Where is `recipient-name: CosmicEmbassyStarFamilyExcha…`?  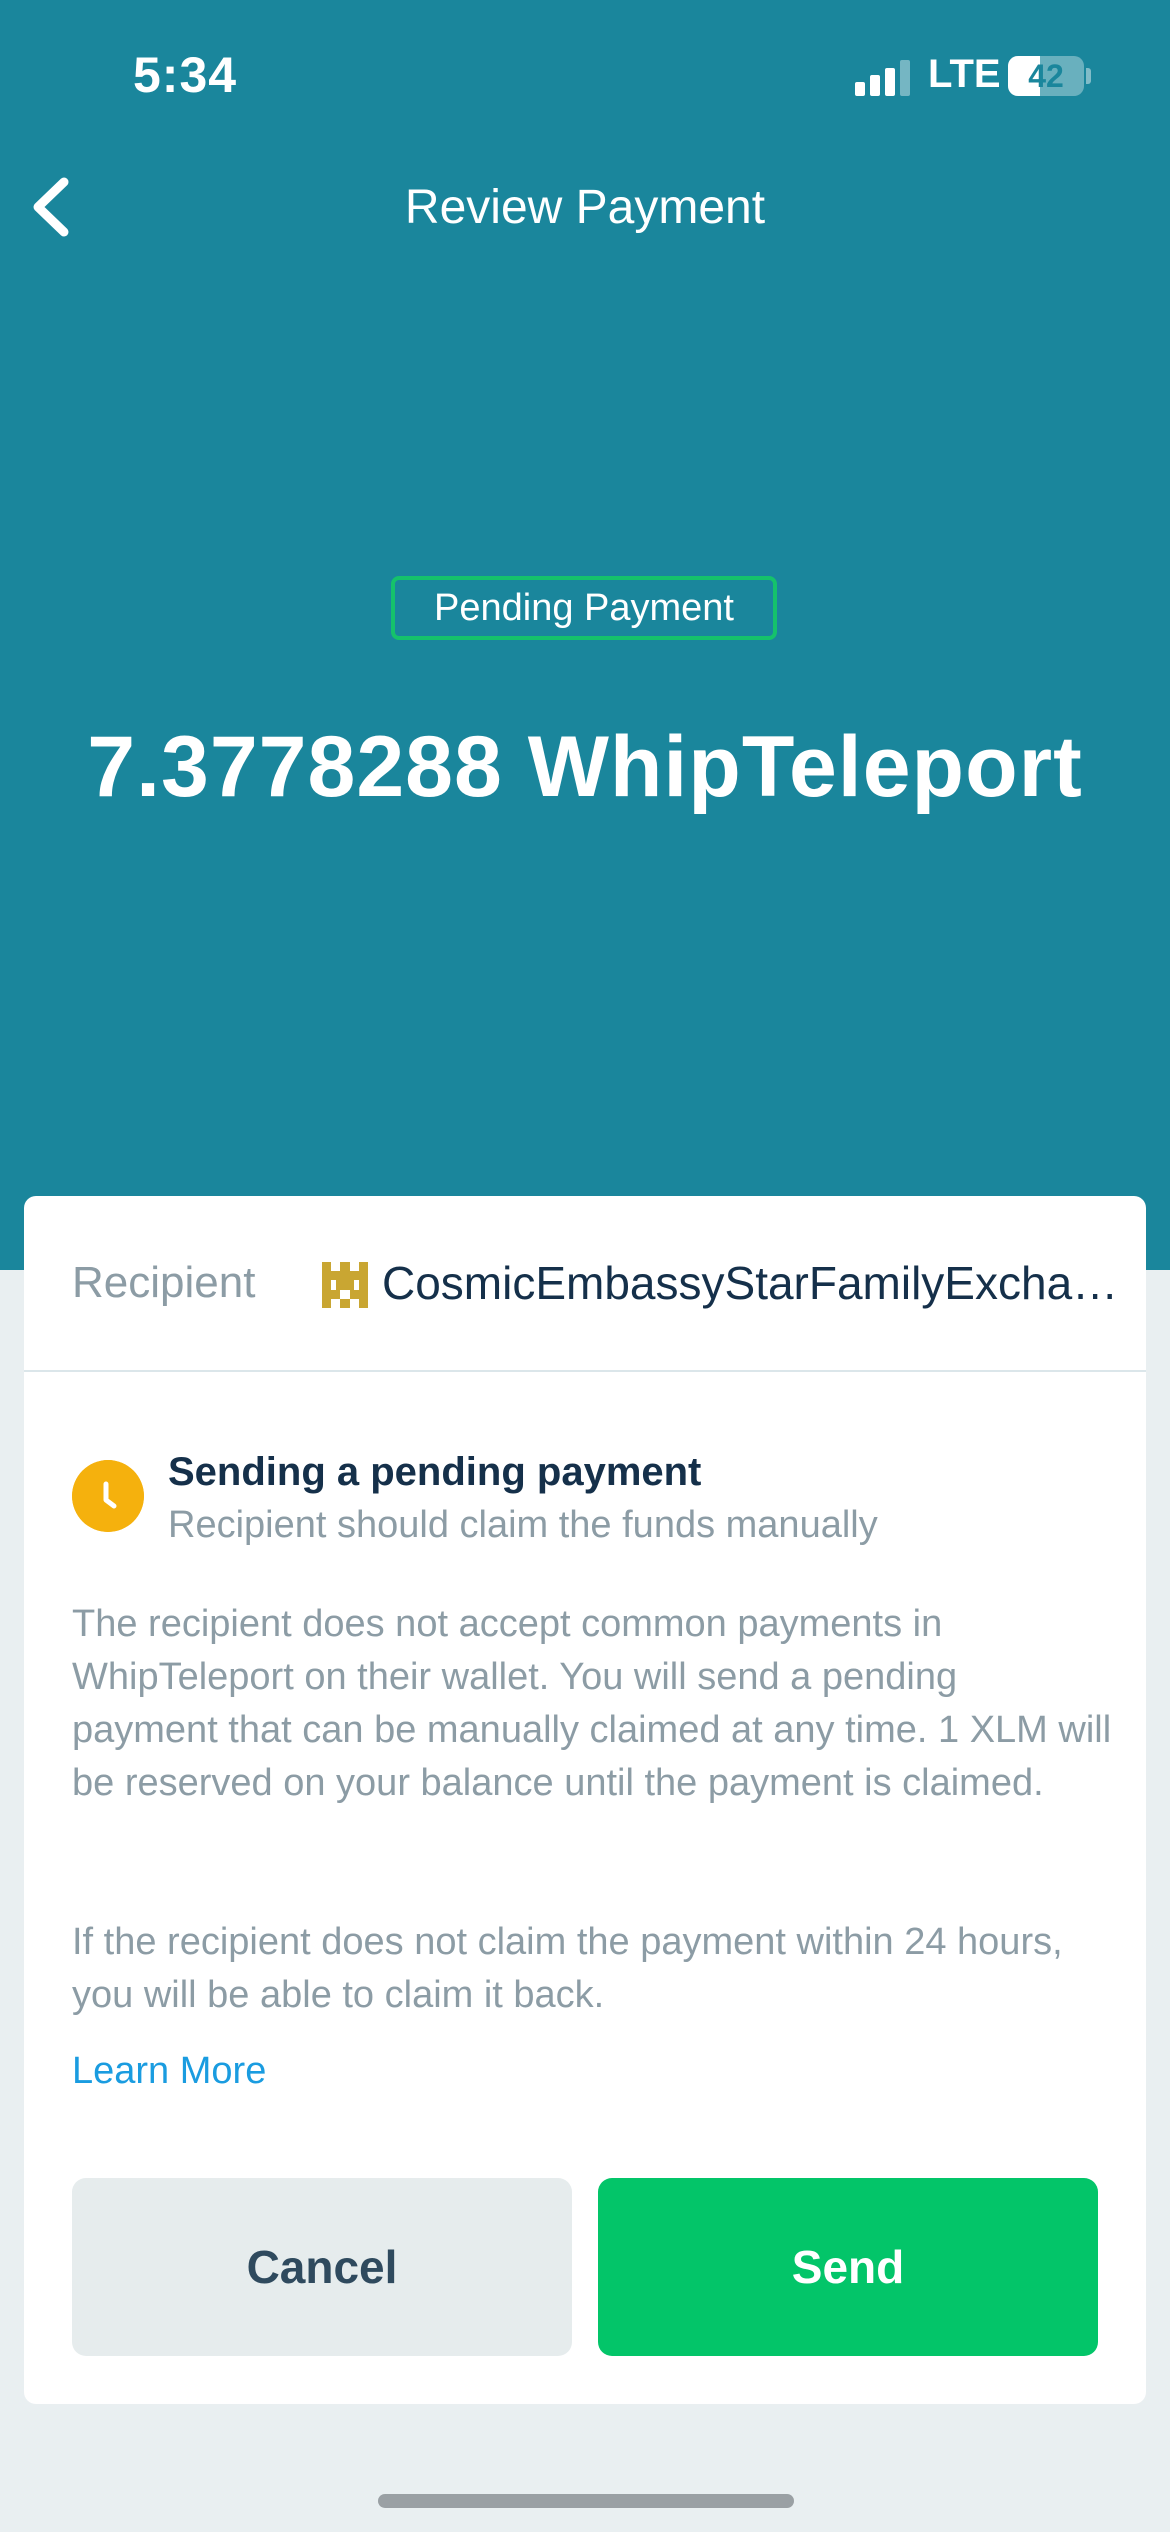 recipient-name: CosmicEmbassyStarFamilyExcha… is located at coordinates (750, 1283).